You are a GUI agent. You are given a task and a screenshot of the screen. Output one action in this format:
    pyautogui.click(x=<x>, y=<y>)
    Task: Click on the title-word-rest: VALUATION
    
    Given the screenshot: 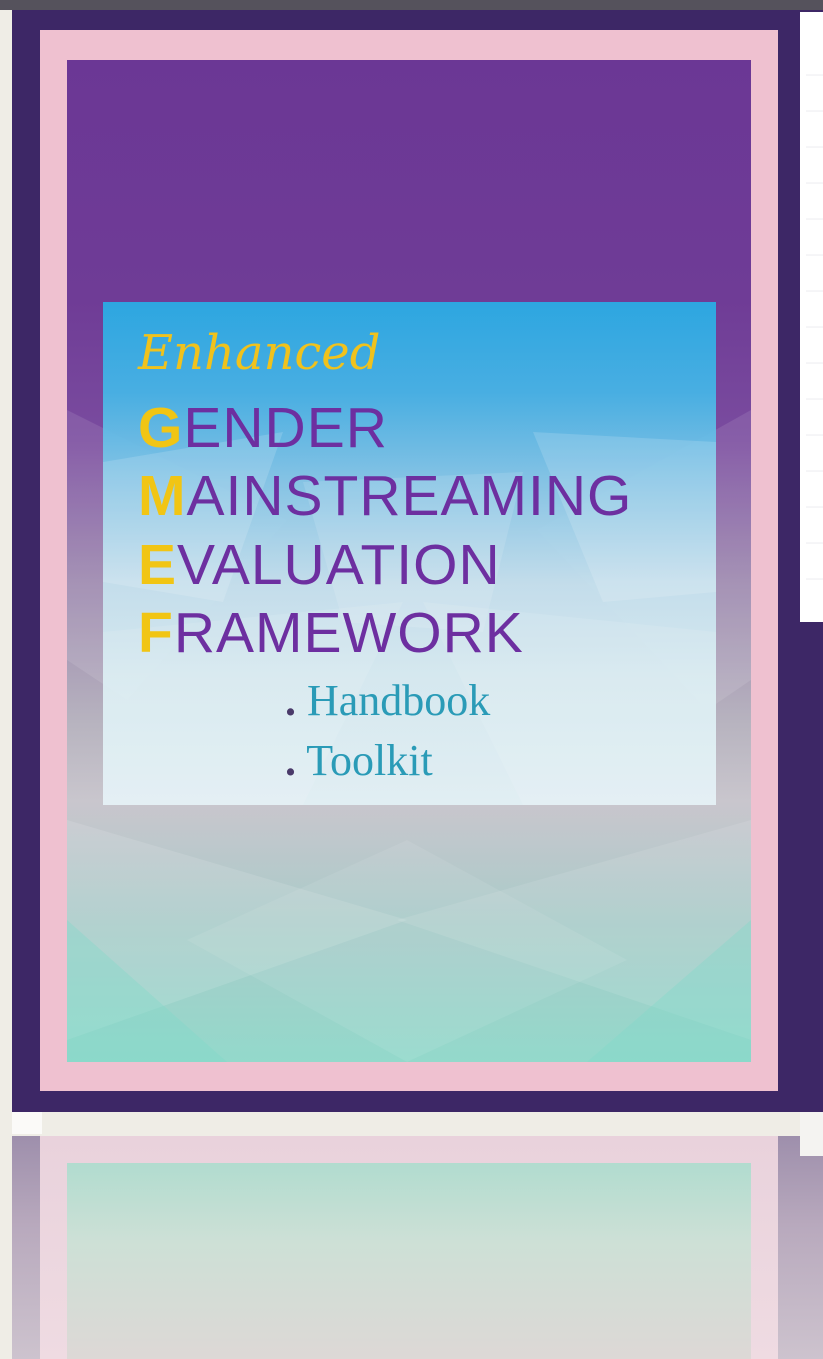 What is the action you would take?
    pyautogui.click(x=339, y=565)
    